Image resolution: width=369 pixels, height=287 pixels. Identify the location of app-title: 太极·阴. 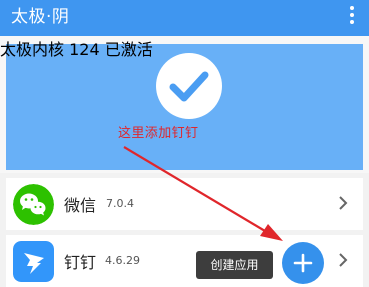
(40, 17).